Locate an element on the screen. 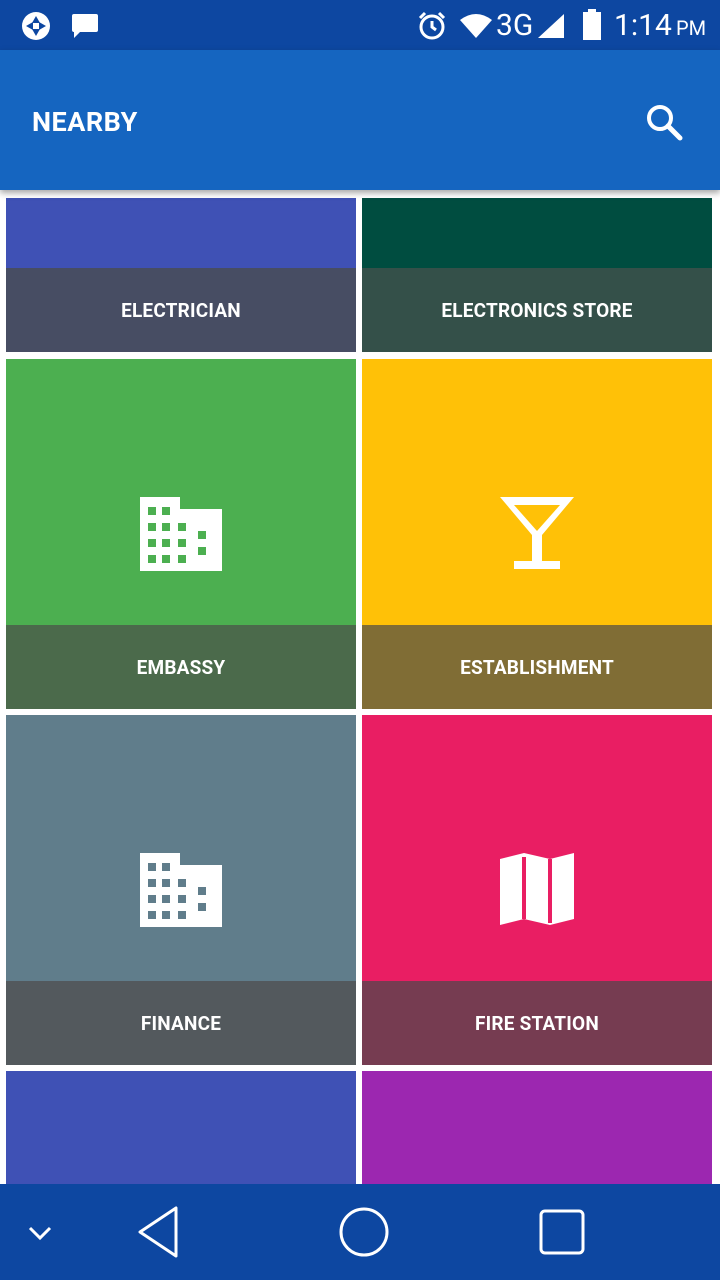  search-button is located at coordinates (664, 122).